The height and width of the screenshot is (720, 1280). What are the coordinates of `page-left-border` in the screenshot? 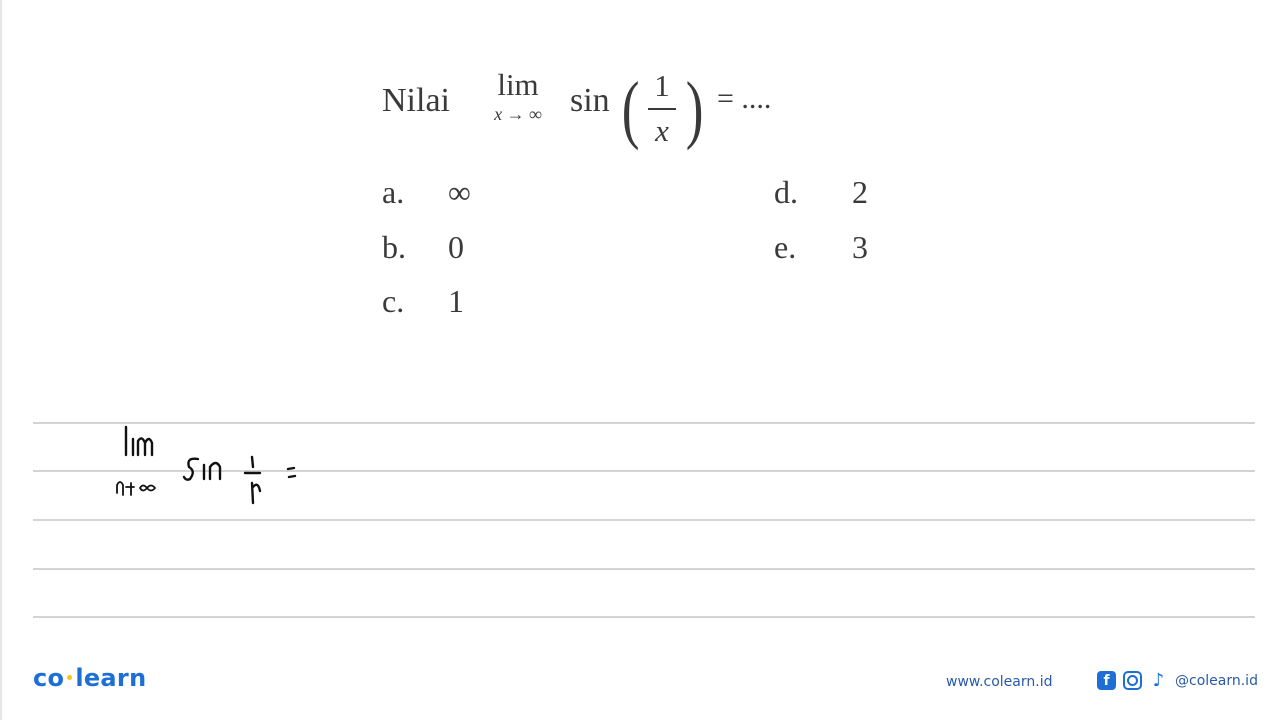 It's located at (1, 360).